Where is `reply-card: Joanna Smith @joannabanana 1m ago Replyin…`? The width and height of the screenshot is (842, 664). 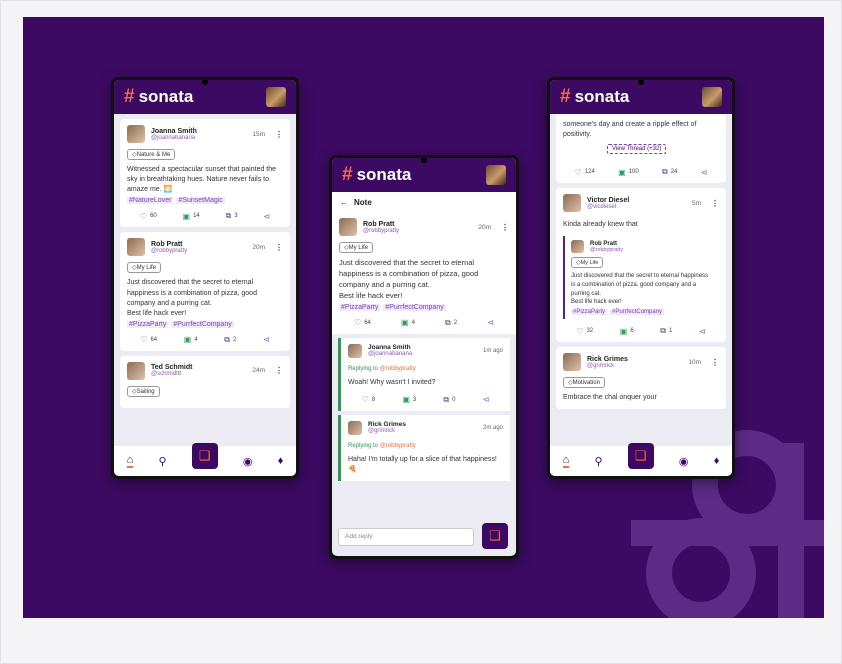
reply-card: Joanna Smith @joannabanana 1m ago Replyin… is located at coordinates (424, 374).